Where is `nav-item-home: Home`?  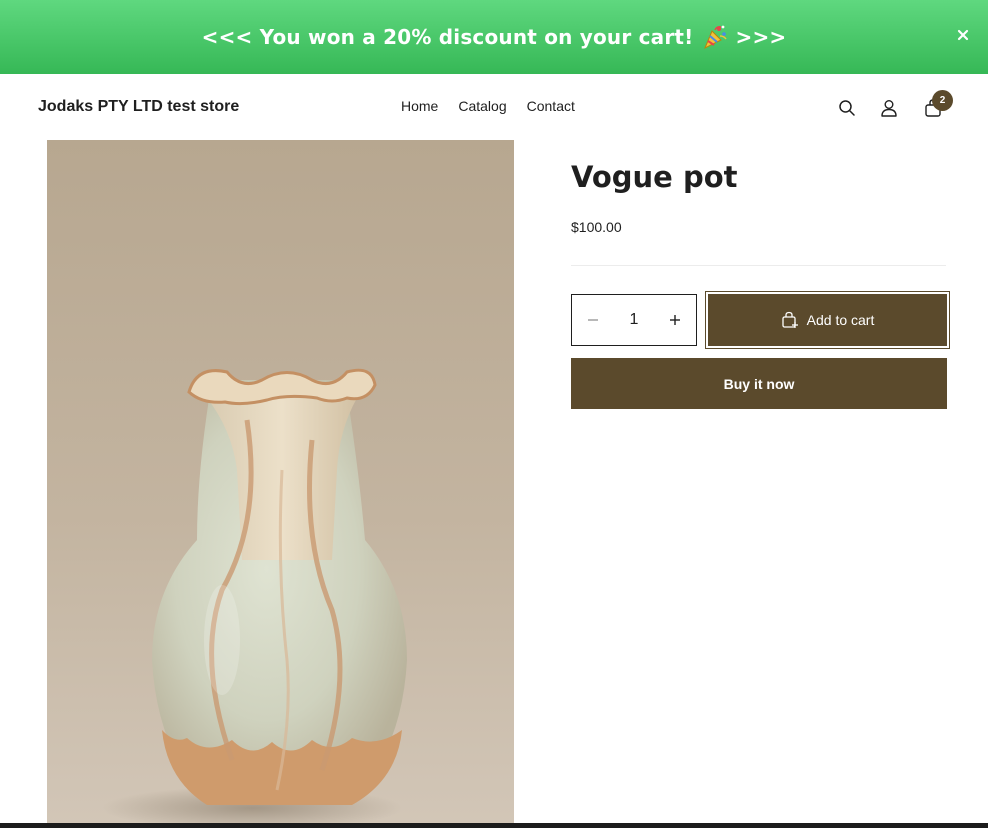
nav-item-home: Home is located at coordinates (419, 106).